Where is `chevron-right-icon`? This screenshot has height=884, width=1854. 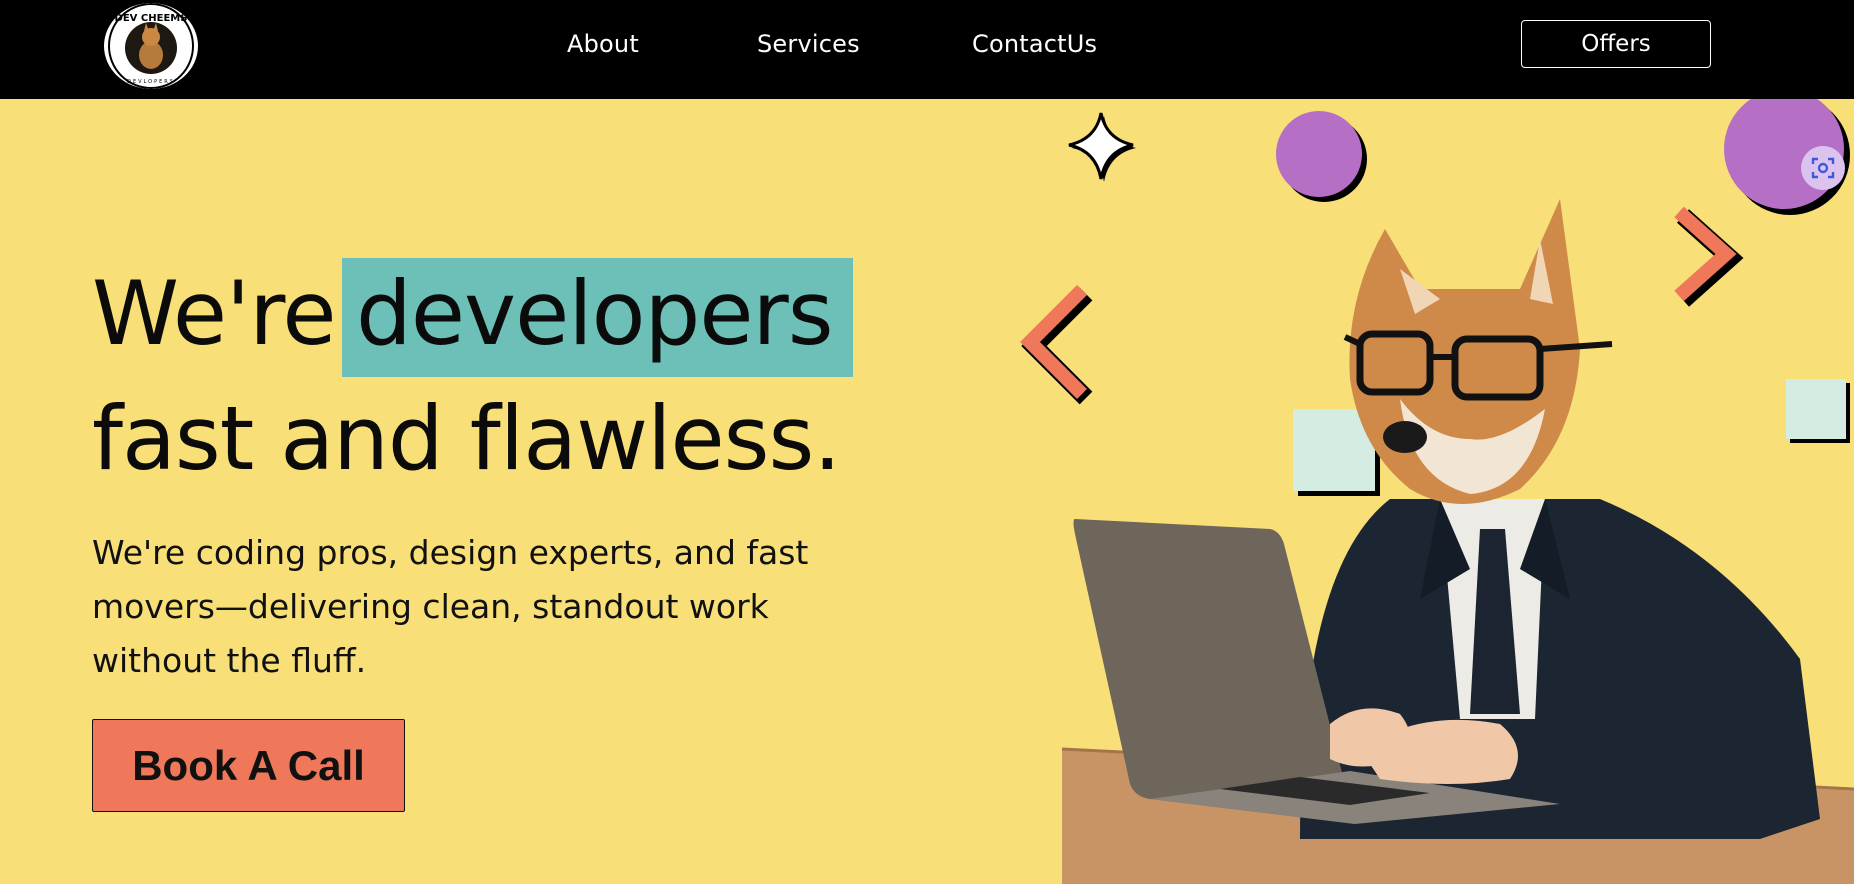 chevron-right-icon is located at coordinates (1709, 256).